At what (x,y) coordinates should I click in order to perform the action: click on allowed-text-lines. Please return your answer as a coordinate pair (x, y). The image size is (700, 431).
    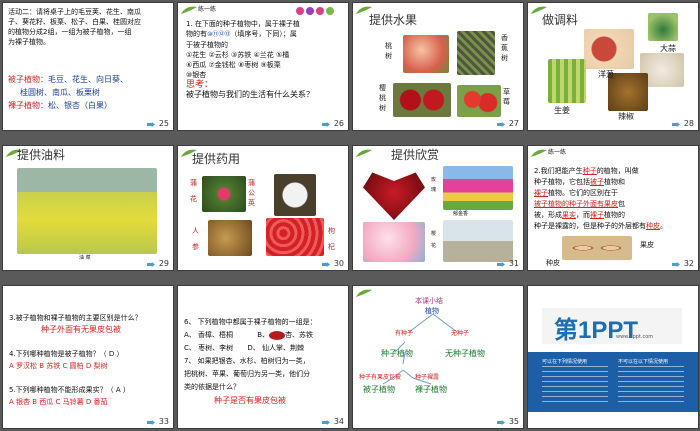
    Looking at the image, I should click on (575, 386).